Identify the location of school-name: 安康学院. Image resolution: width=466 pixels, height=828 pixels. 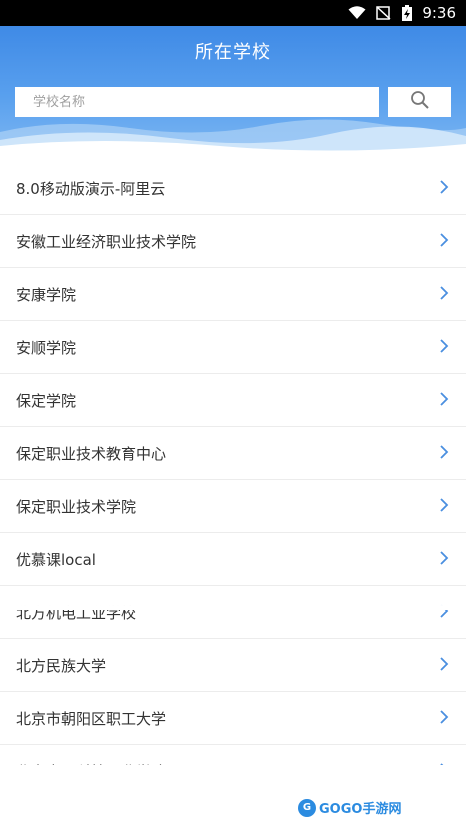
(46, 295).